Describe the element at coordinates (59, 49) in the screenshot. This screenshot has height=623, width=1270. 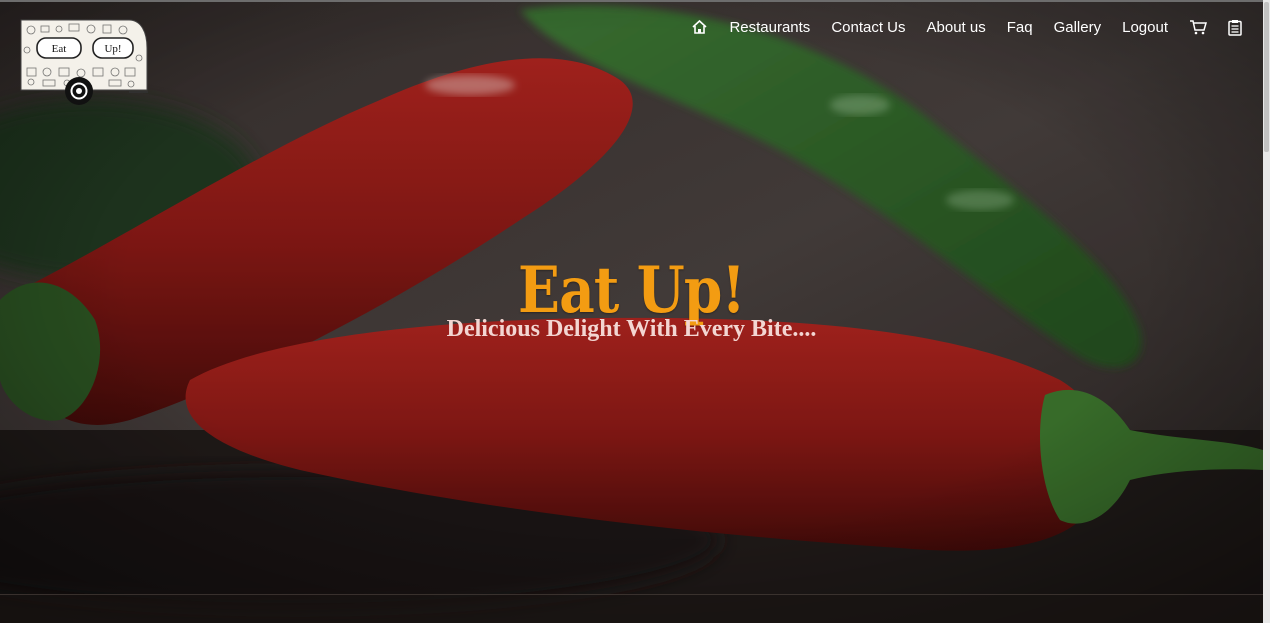
I see `logo-text-eat: Eat` at that location.